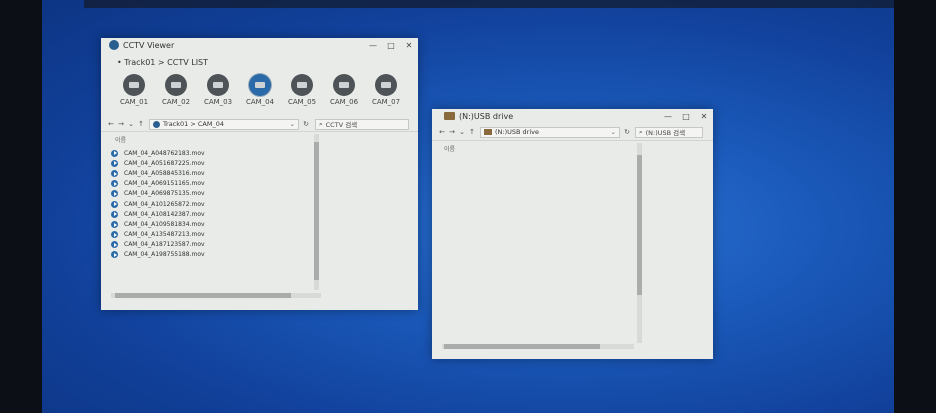 The image size is (936, 413). I want to click on cctv-window-title: CCTV Viewer, so click(149, 45).